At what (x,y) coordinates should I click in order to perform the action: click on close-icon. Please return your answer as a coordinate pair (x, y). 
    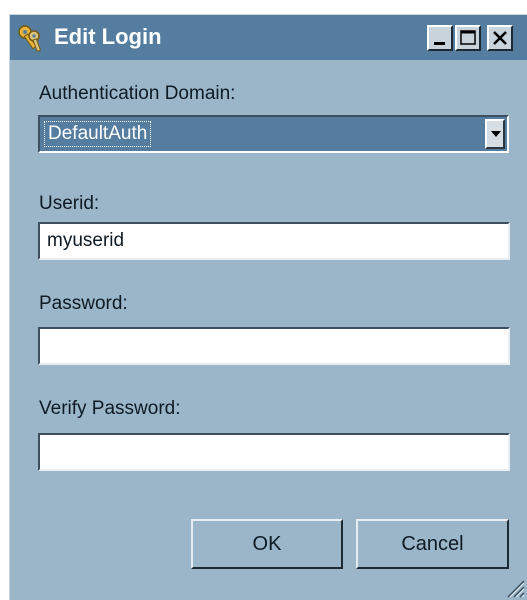
    Looking at the image, I should click on (500, 38).